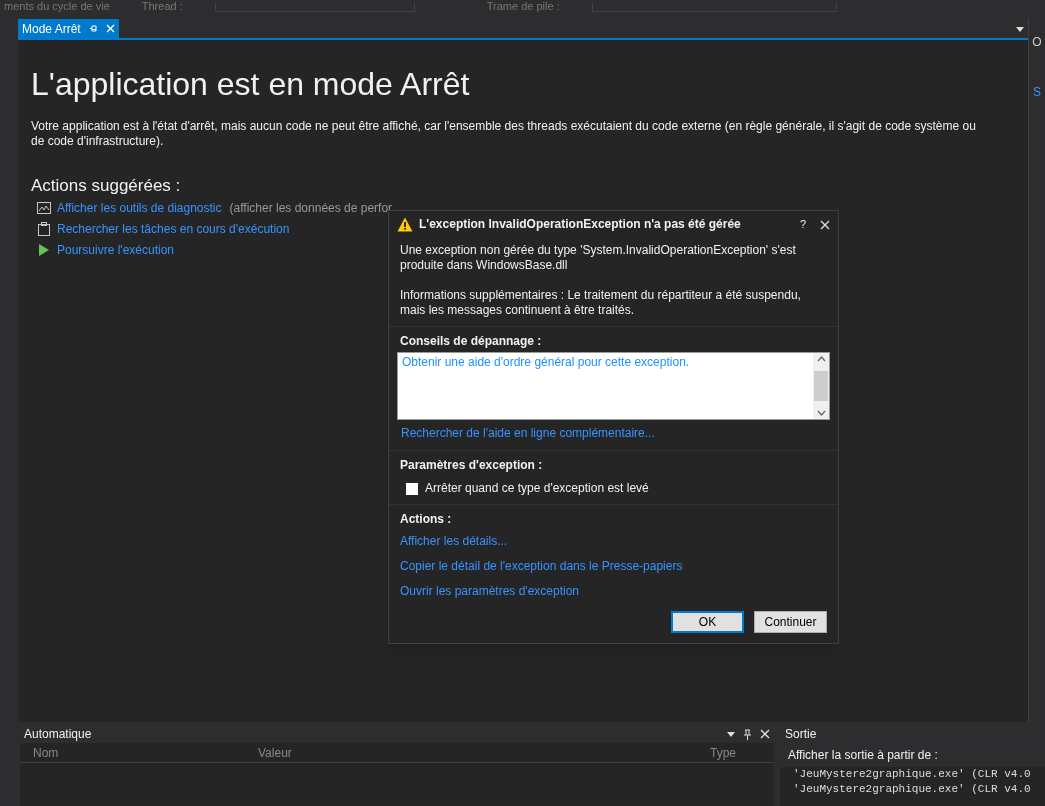  What do you see at coordinates (537, 488) in the screenshot?
I see `checkbox-label: Arrêter quand ce type d'exception est levé` at bounding box center [537, 488].